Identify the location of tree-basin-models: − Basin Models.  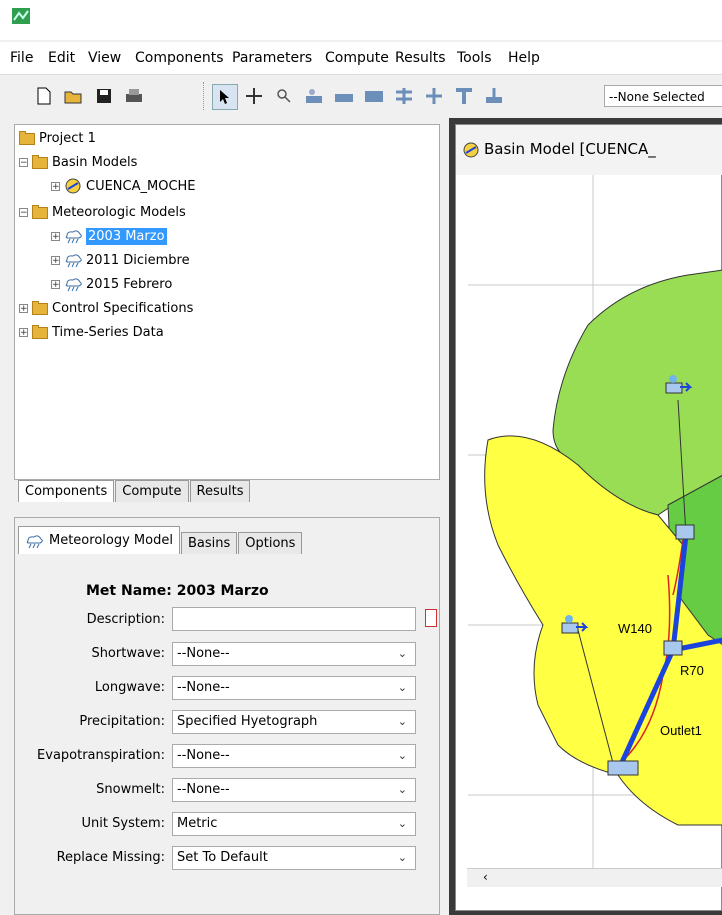
(78, 162).